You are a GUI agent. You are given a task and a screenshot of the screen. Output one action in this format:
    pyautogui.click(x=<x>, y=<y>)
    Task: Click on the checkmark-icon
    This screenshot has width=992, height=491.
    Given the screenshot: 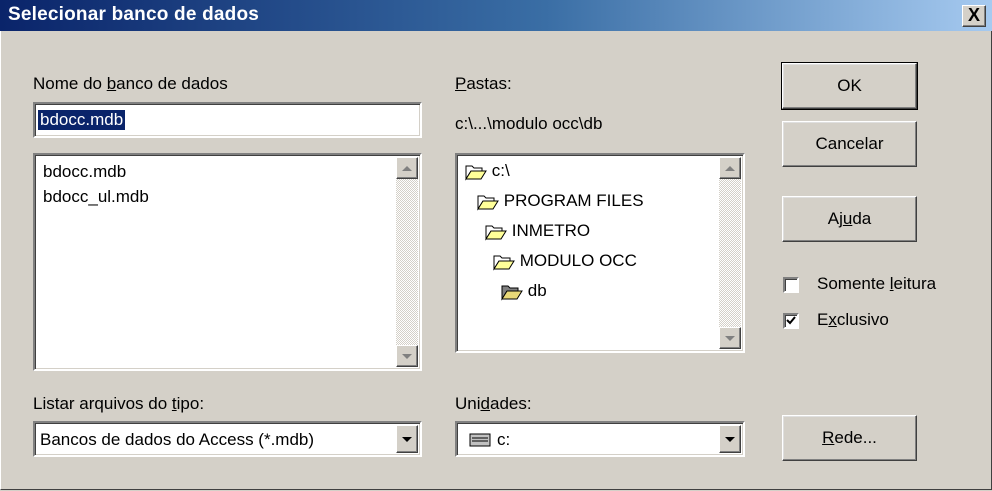 What is the action you would take?
    pyautogui.click(x=791, y=320)
    